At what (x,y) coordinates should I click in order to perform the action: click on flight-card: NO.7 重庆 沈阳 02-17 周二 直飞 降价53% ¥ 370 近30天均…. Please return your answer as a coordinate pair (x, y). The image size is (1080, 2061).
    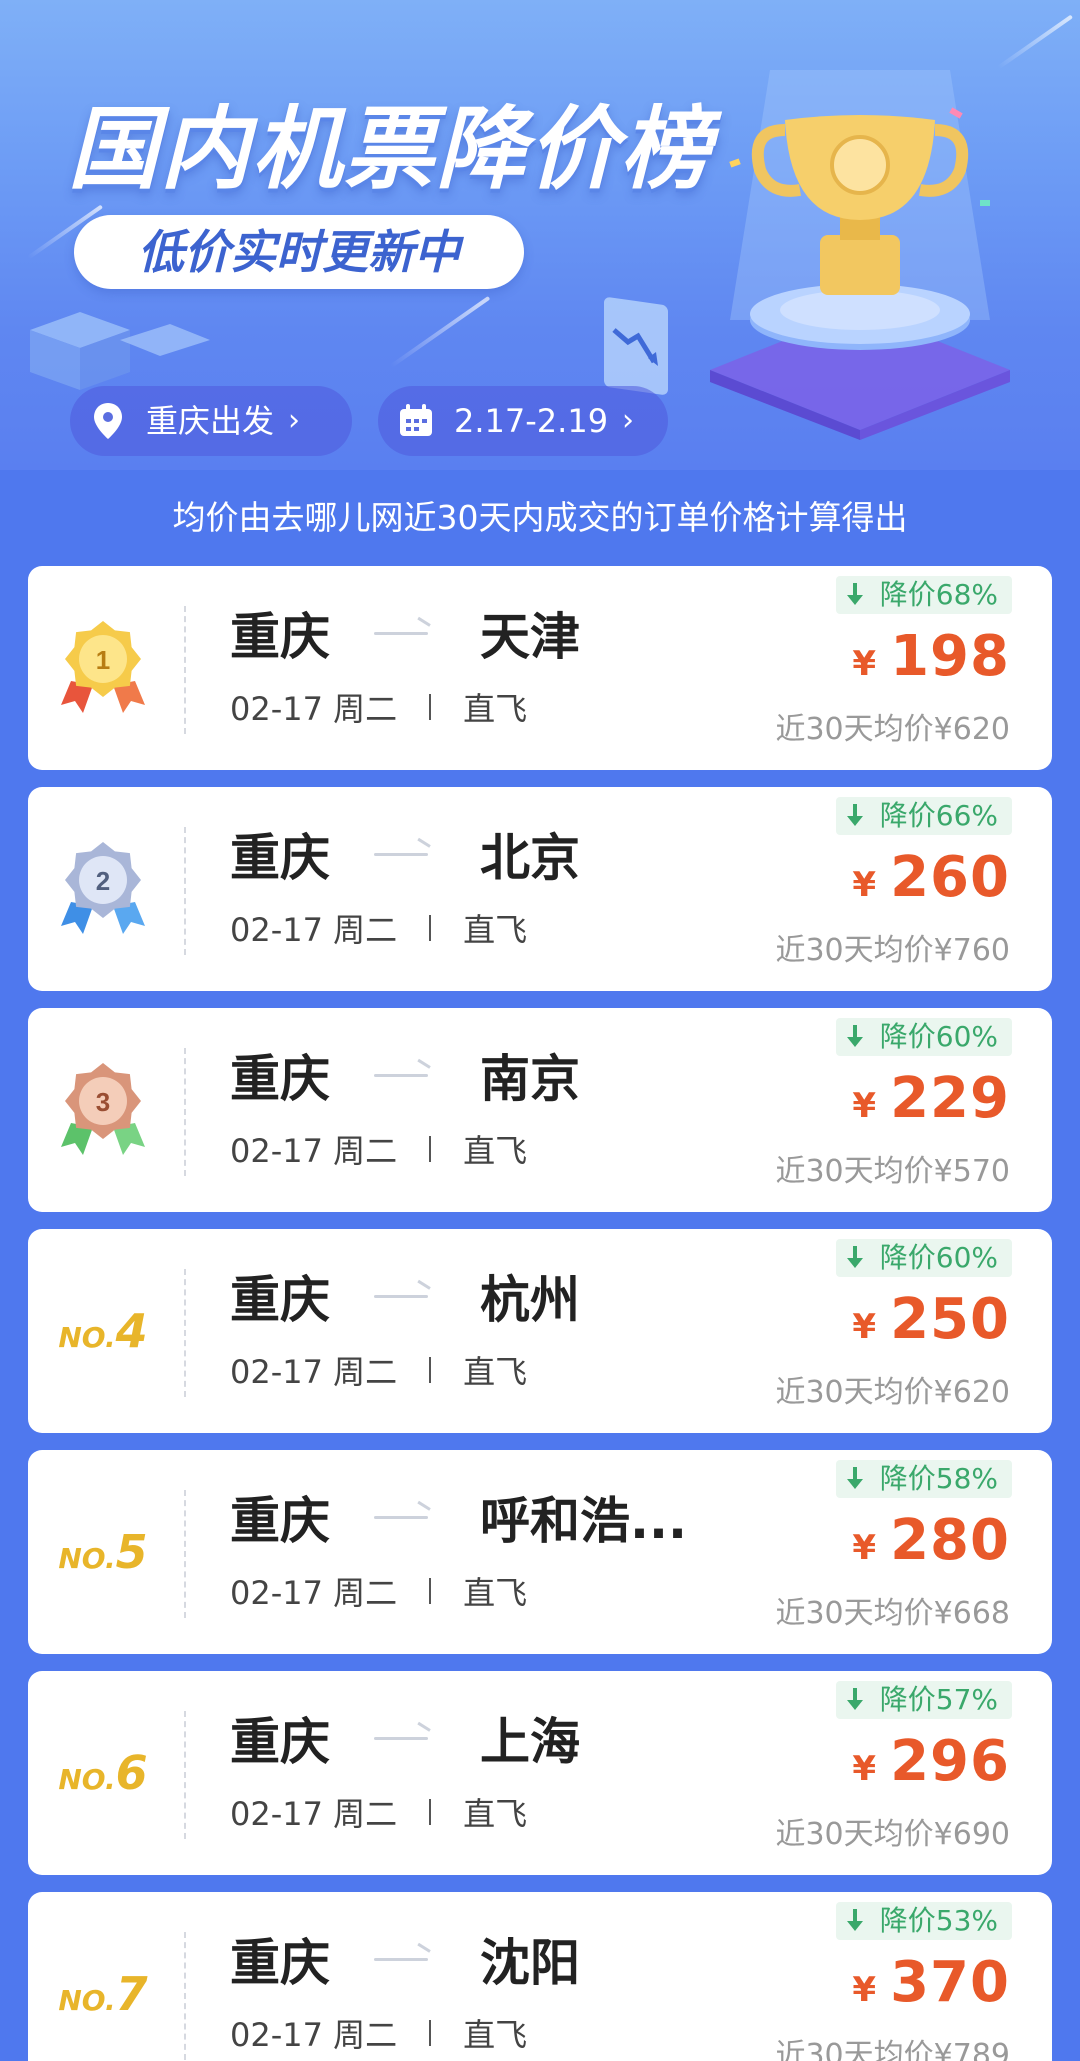
    Looking at the image, I should click on (540, 1976).